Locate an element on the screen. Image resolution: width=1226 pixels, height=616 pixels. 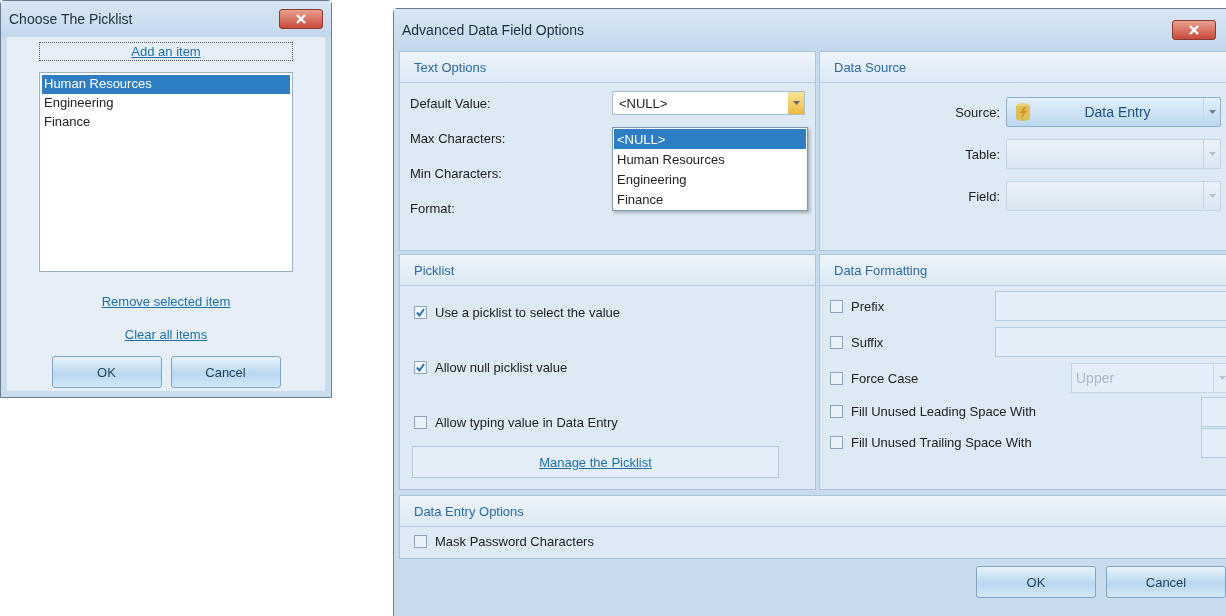
checkbox-label: Prefix is located at coordinates (868, 306).